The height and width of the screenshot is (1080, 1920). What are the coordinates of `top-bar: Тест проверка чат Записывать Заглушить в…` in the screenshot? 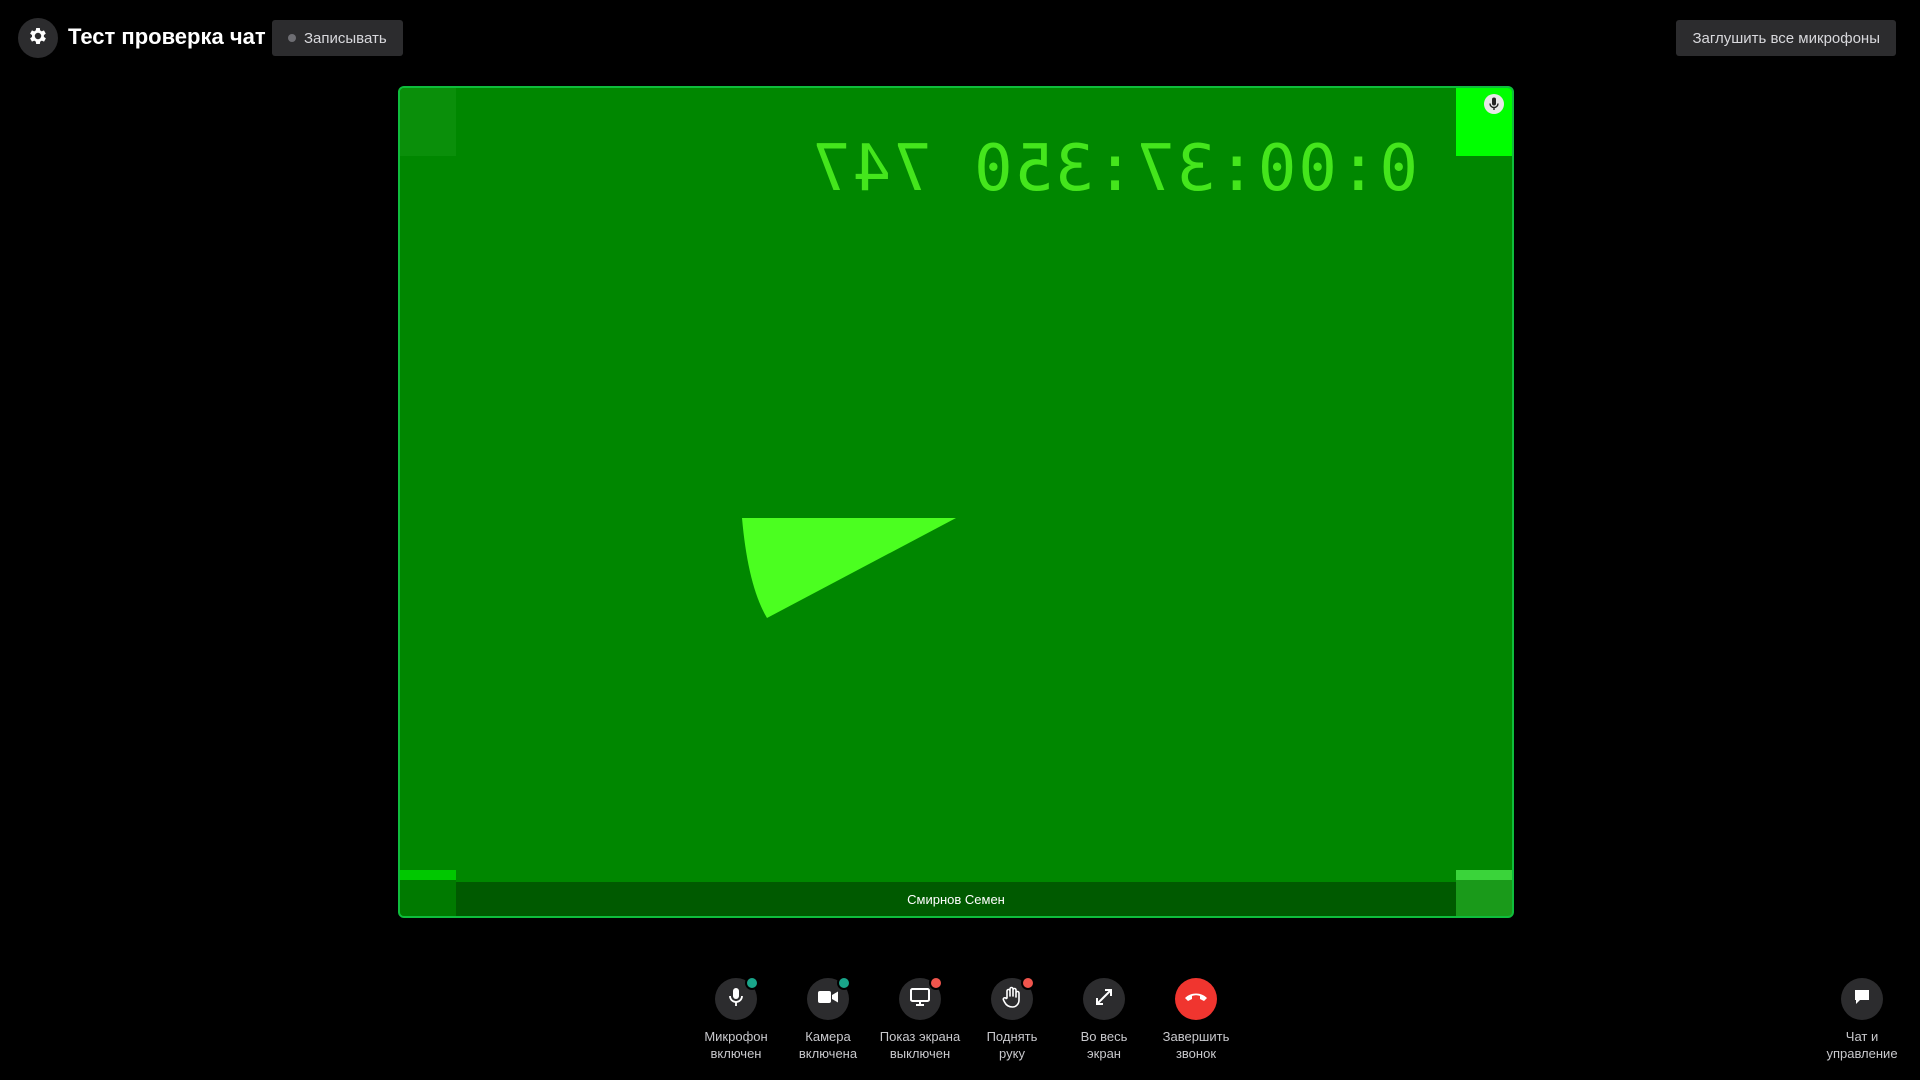 It's located at (960, 38).